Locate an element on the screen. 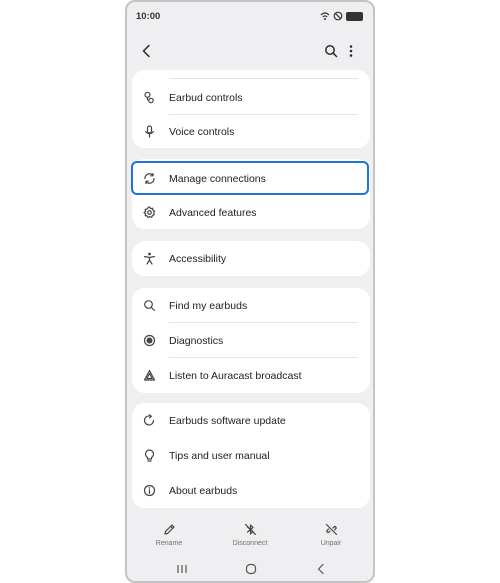 This screenshot has width=500, height=583. status-icons is located at coordinates (341, 16).